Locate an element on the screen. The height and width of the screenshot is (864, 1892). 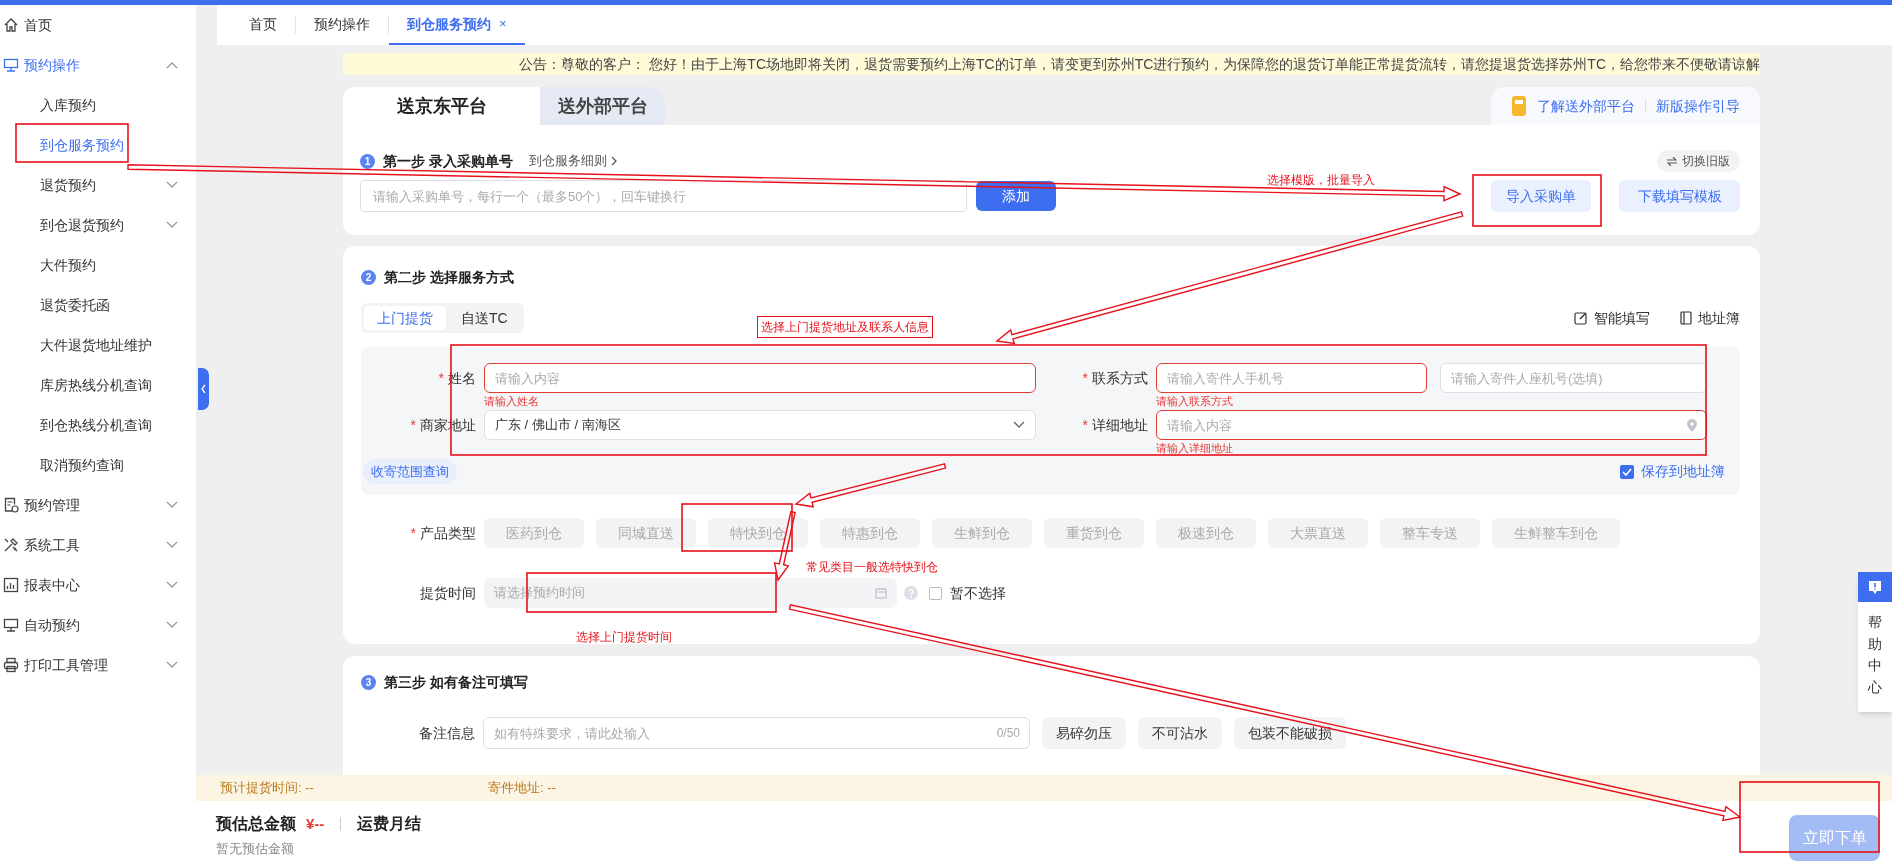
sidebar-item: 大件预约 is located at coordinates (98, 265).